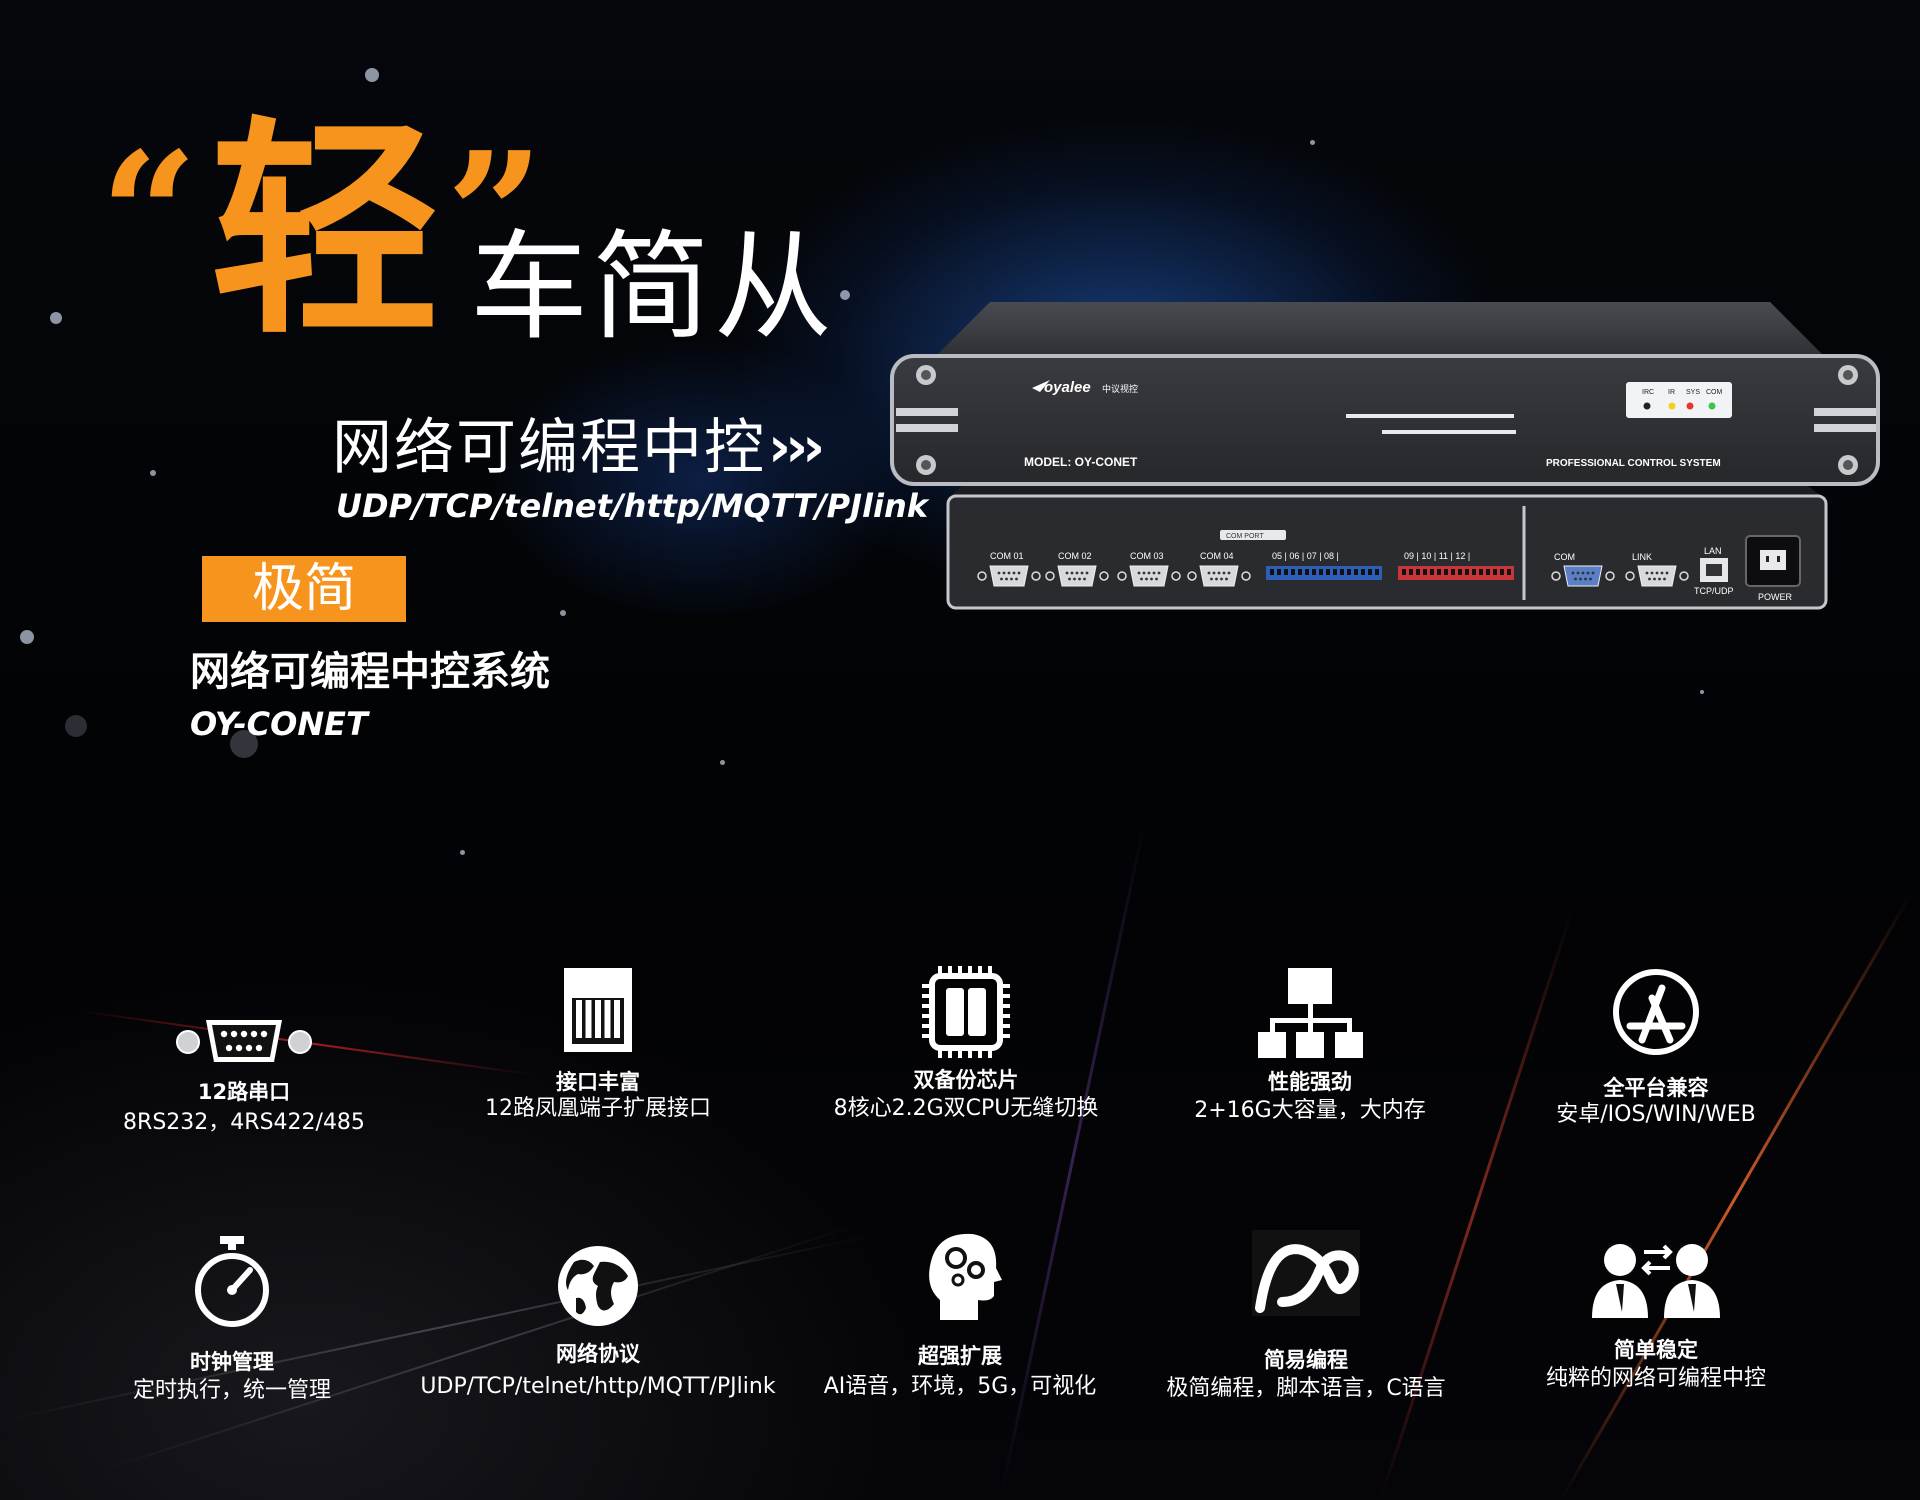  I want to click on protocols-line: UDP/TCP/telnet/http/MQTT/PJlink, so click(632, 506).